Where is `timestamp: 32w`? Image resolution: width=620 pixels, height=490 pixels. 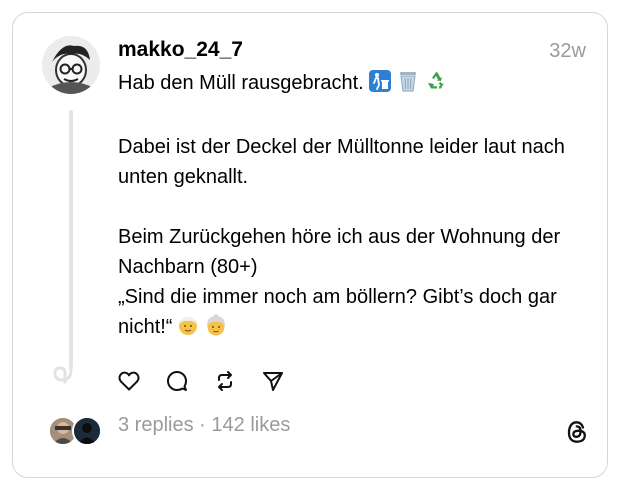
timestamp: 32w is located at coordinates (567, 51).